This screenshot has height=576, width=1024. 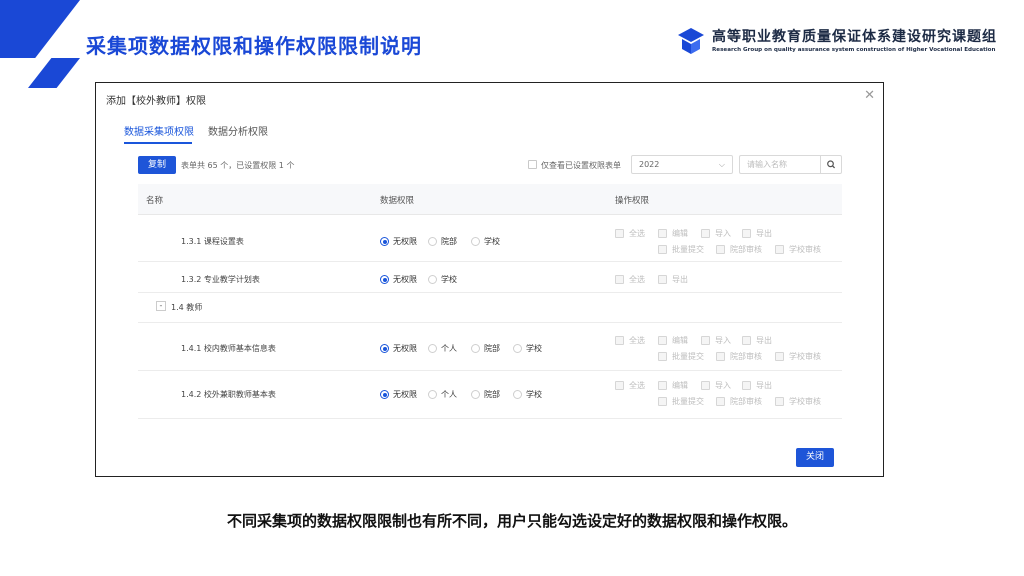 I want to click on row-name: 1.3.2 专业教学计划表, so click(x=220, y=279).